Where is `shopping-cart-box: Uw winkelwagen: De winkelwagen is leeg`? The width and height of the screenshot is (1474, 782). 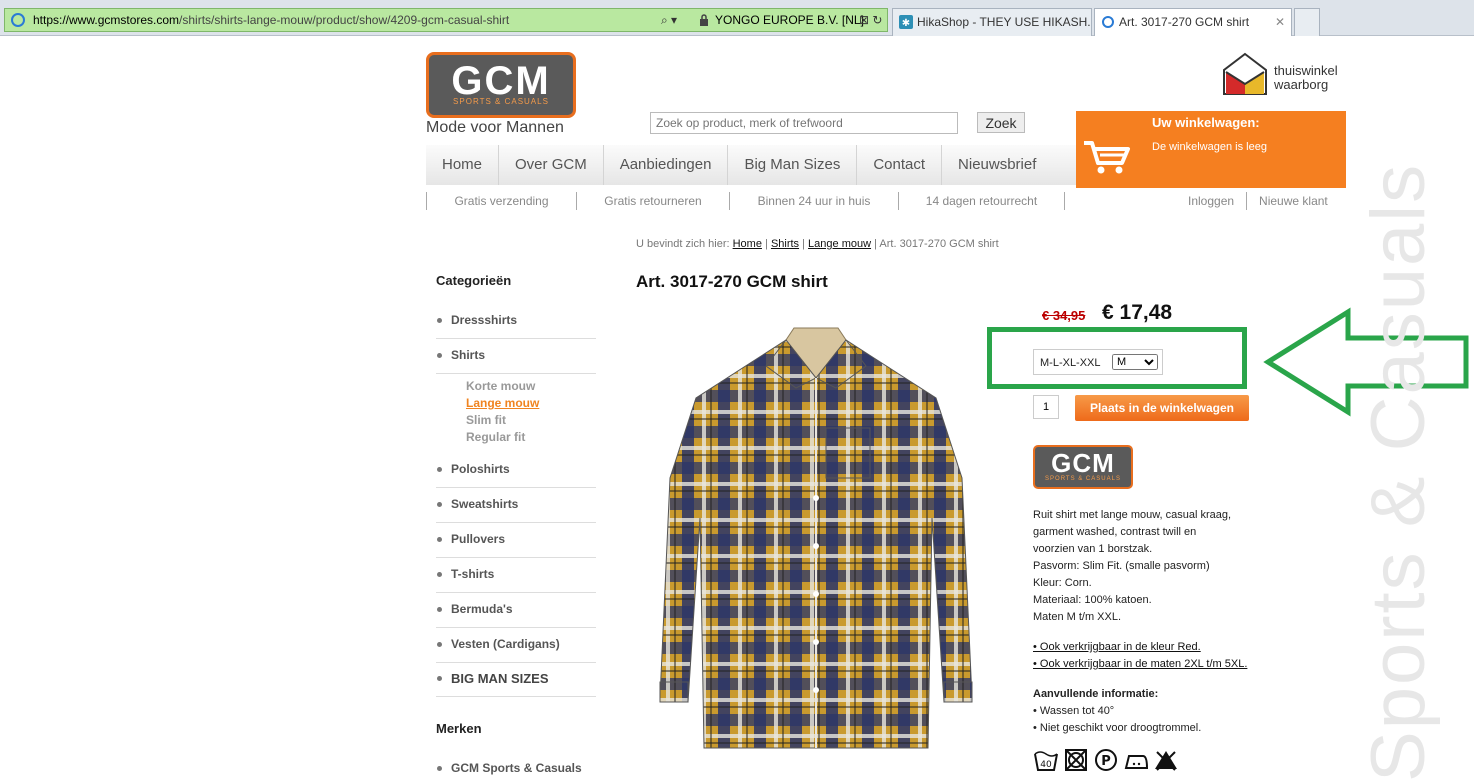 shopping-cart-box: Uw winkelwagen: De winkelwagen is leeg is located at coordinates (1211, 149).